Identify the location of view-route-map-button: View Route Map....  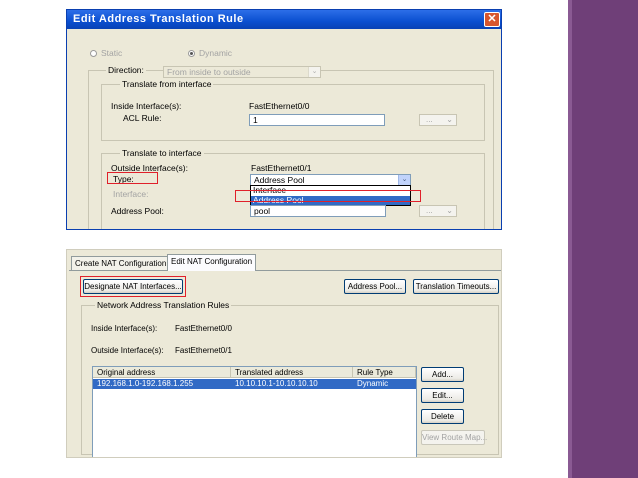
(454, 437).